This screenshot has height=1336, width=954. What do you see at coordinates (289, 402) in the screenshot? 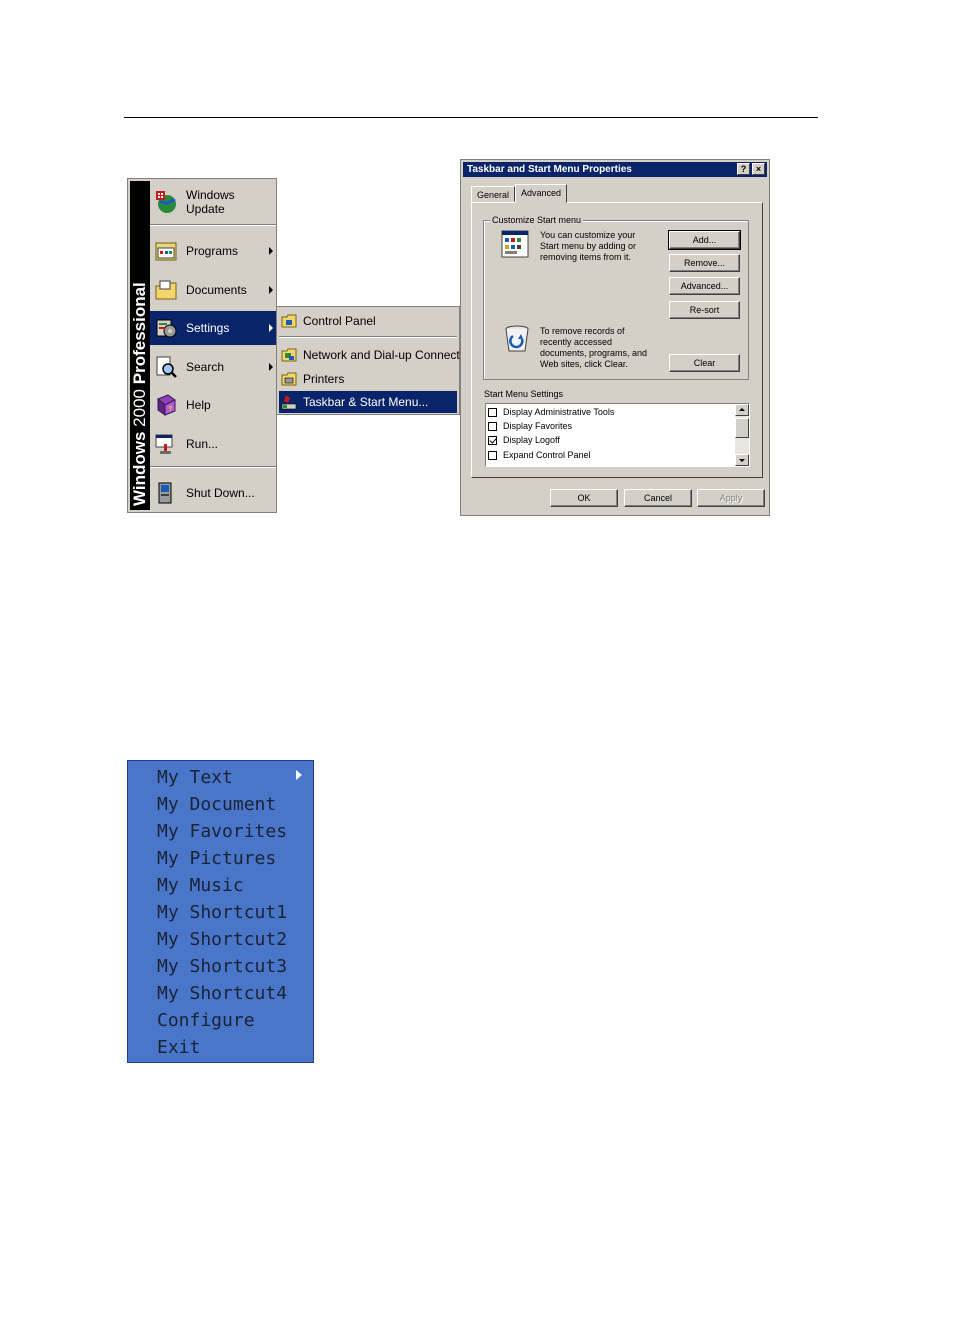
I see `taskbar-icon` at bounding box center [289, 402].